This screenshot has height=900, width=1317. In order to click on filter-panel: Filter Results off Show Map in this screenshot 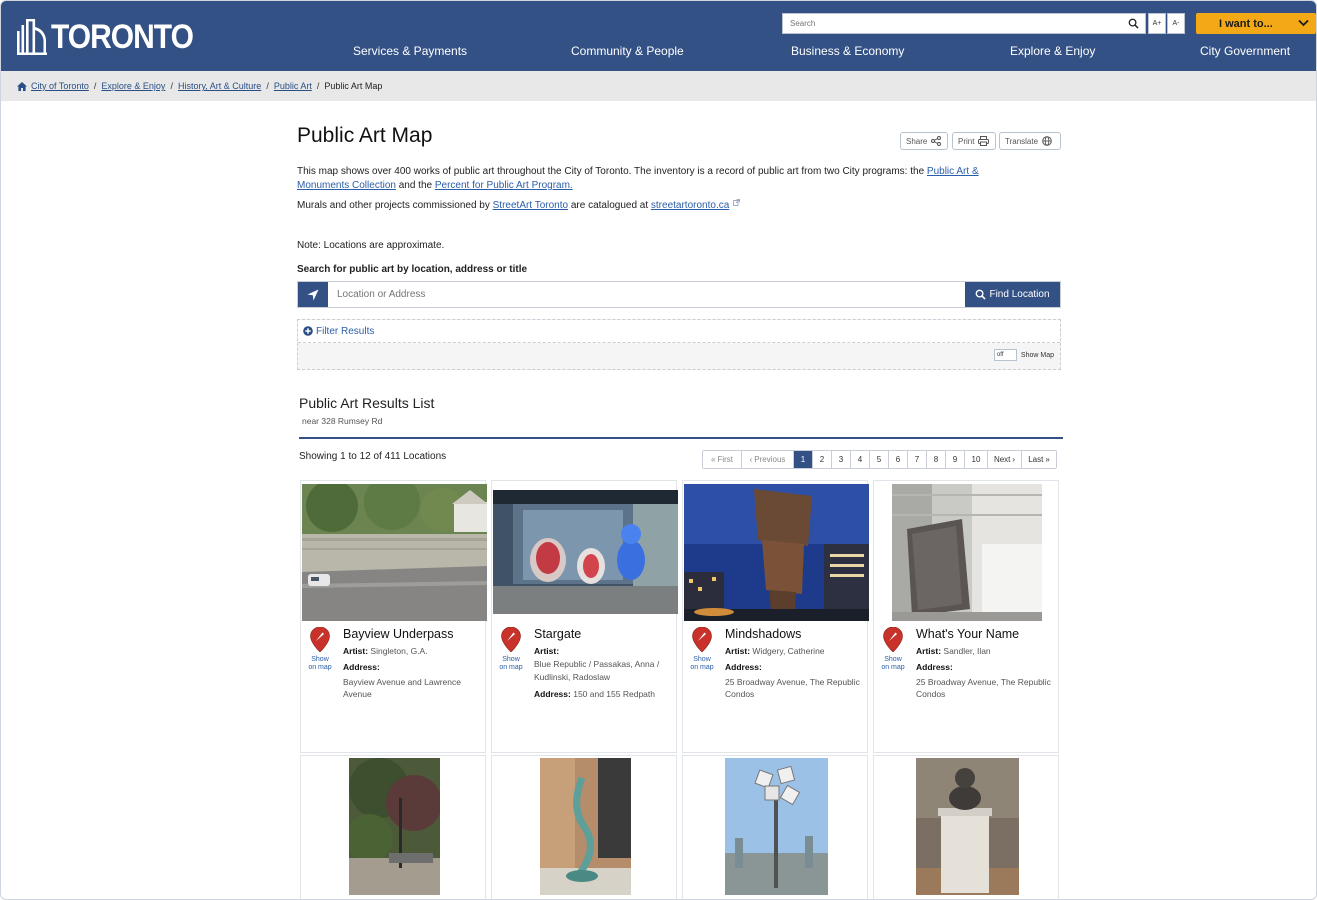, I will do `click(679, 344)`.